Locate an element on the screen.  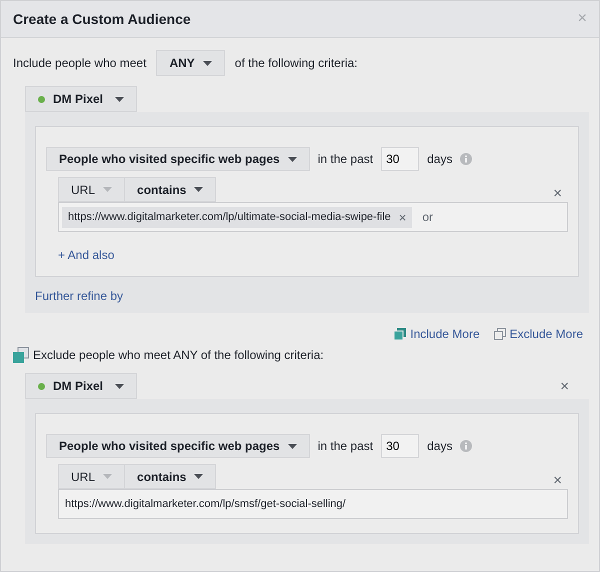
match-dropdown: ANY is located at coordinates (190, 63).